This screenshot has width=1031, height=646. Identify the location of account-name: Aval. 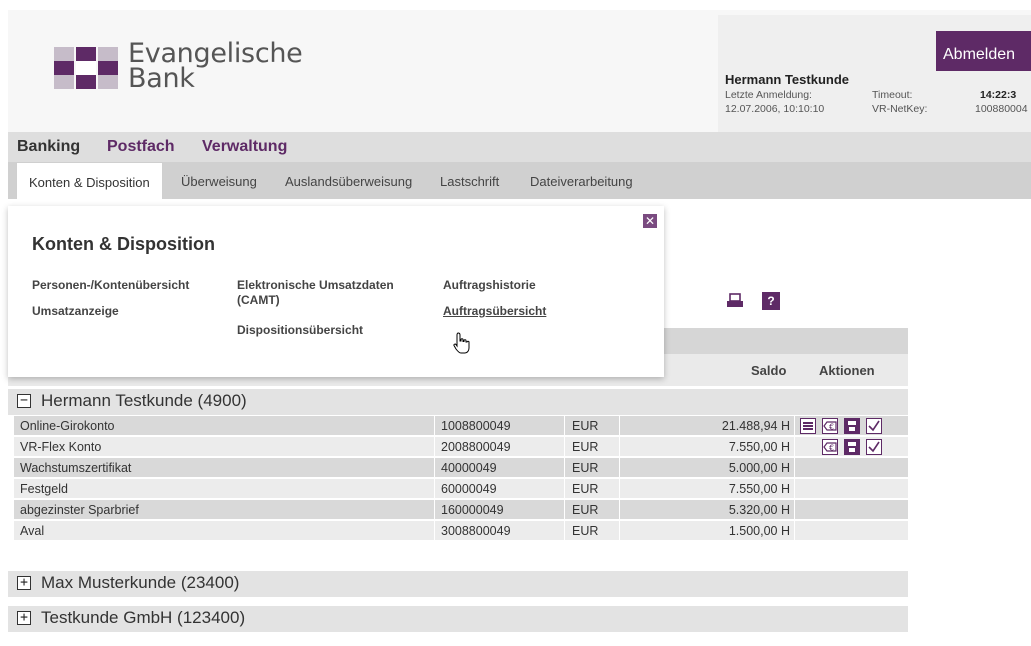
(32, 531).